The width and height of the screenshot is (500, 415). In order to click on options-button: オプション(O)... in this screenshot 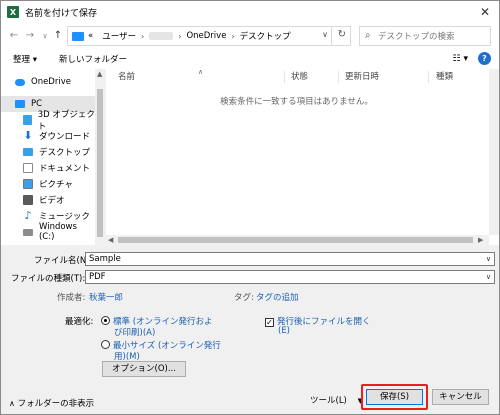, I will do `click(144, 369)`.